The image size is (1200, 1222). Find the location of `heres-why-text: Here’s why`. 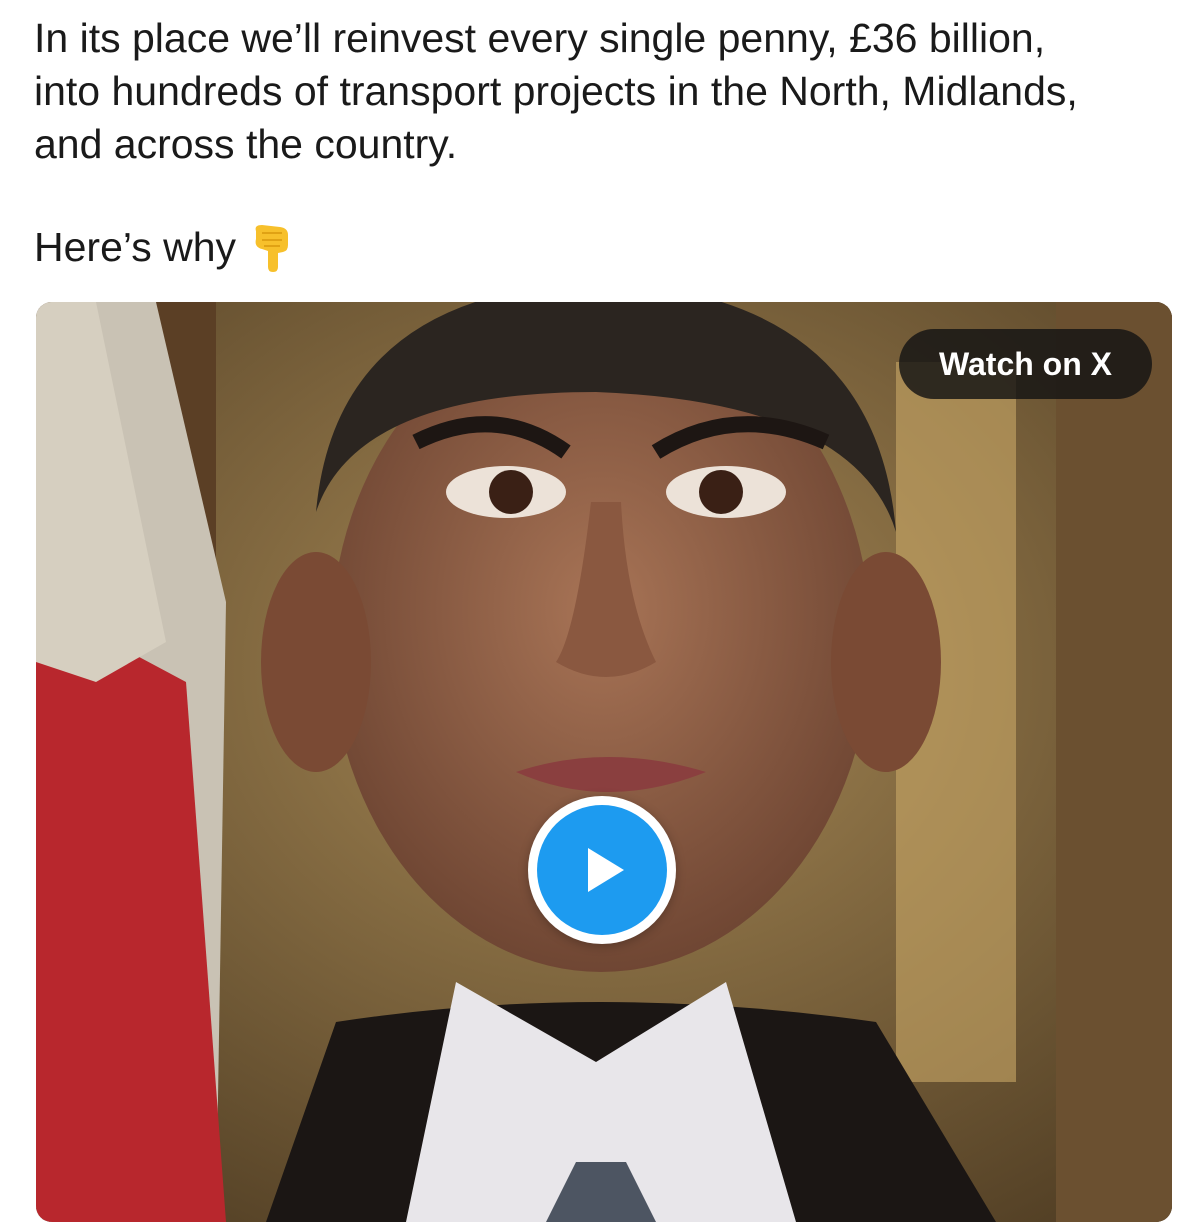

heres-why-text: Here’s why is located at coordinates (135, 247).